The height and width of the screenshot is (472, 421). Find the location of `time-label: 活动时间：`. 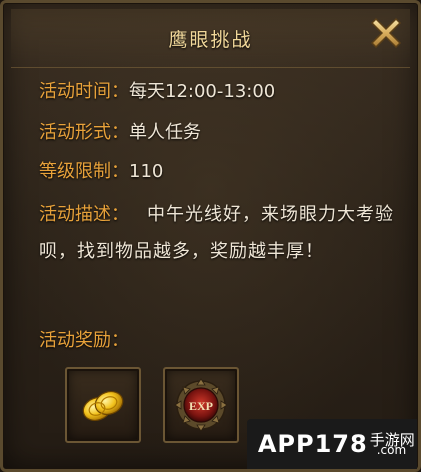

time-label: 活动时间： is located at coordinates (84, 91).